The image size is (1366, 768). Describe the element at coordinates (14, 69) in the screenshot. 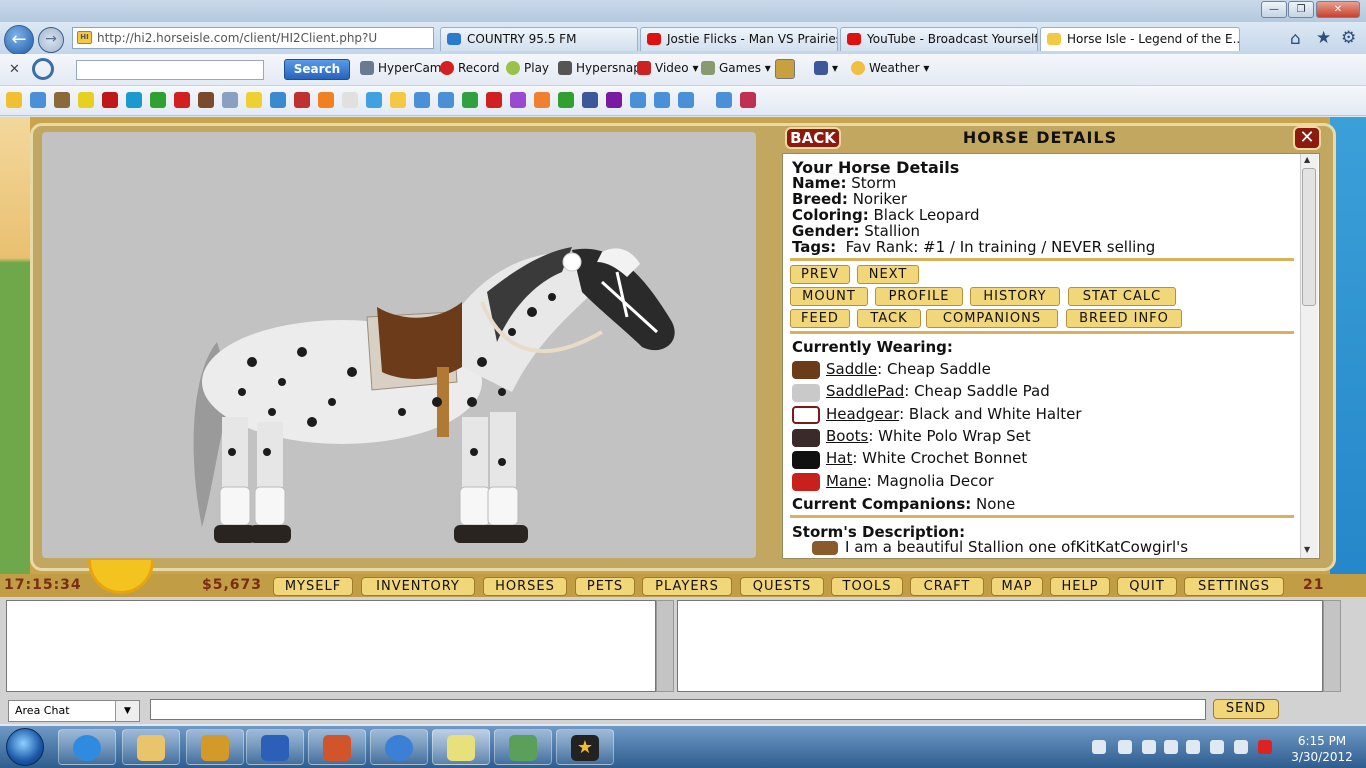

I see `close-toolbar-icon: ✕` at that location.